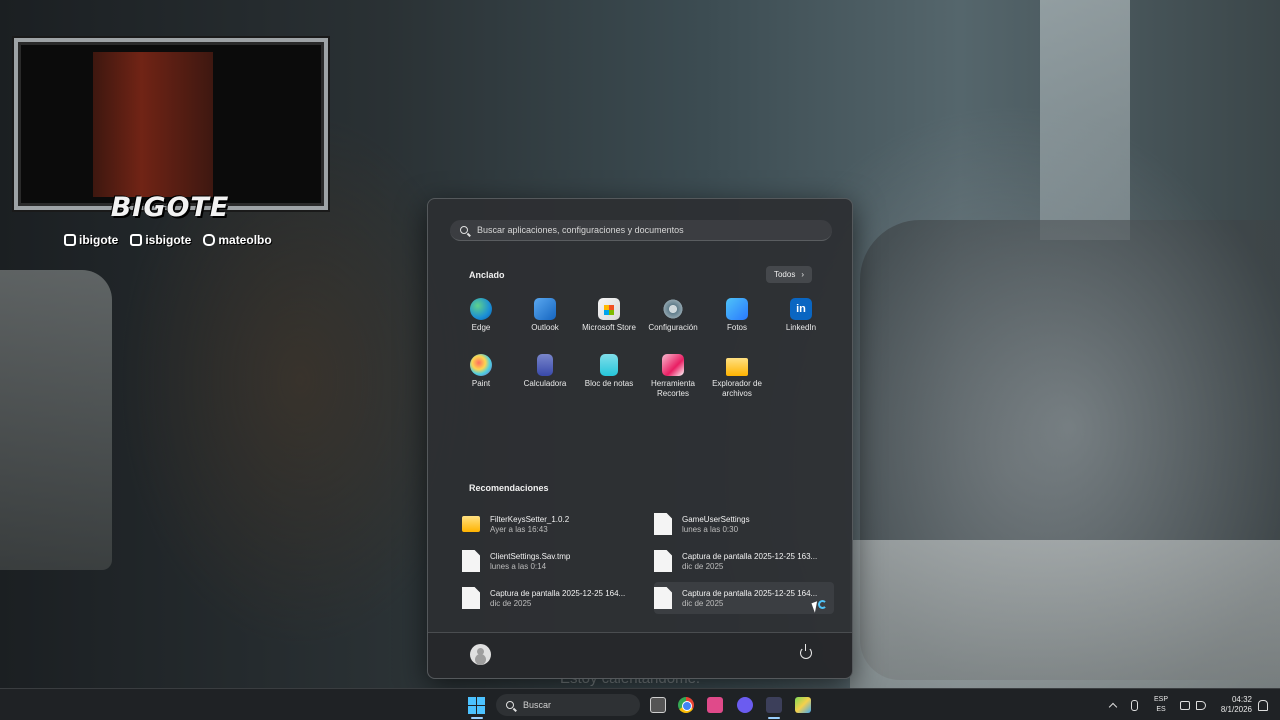 This screenshot has height=720, width=1280. Describe the element at coordinates (136, 240) in the screenshot. I see `tiktok-icon` at that location.